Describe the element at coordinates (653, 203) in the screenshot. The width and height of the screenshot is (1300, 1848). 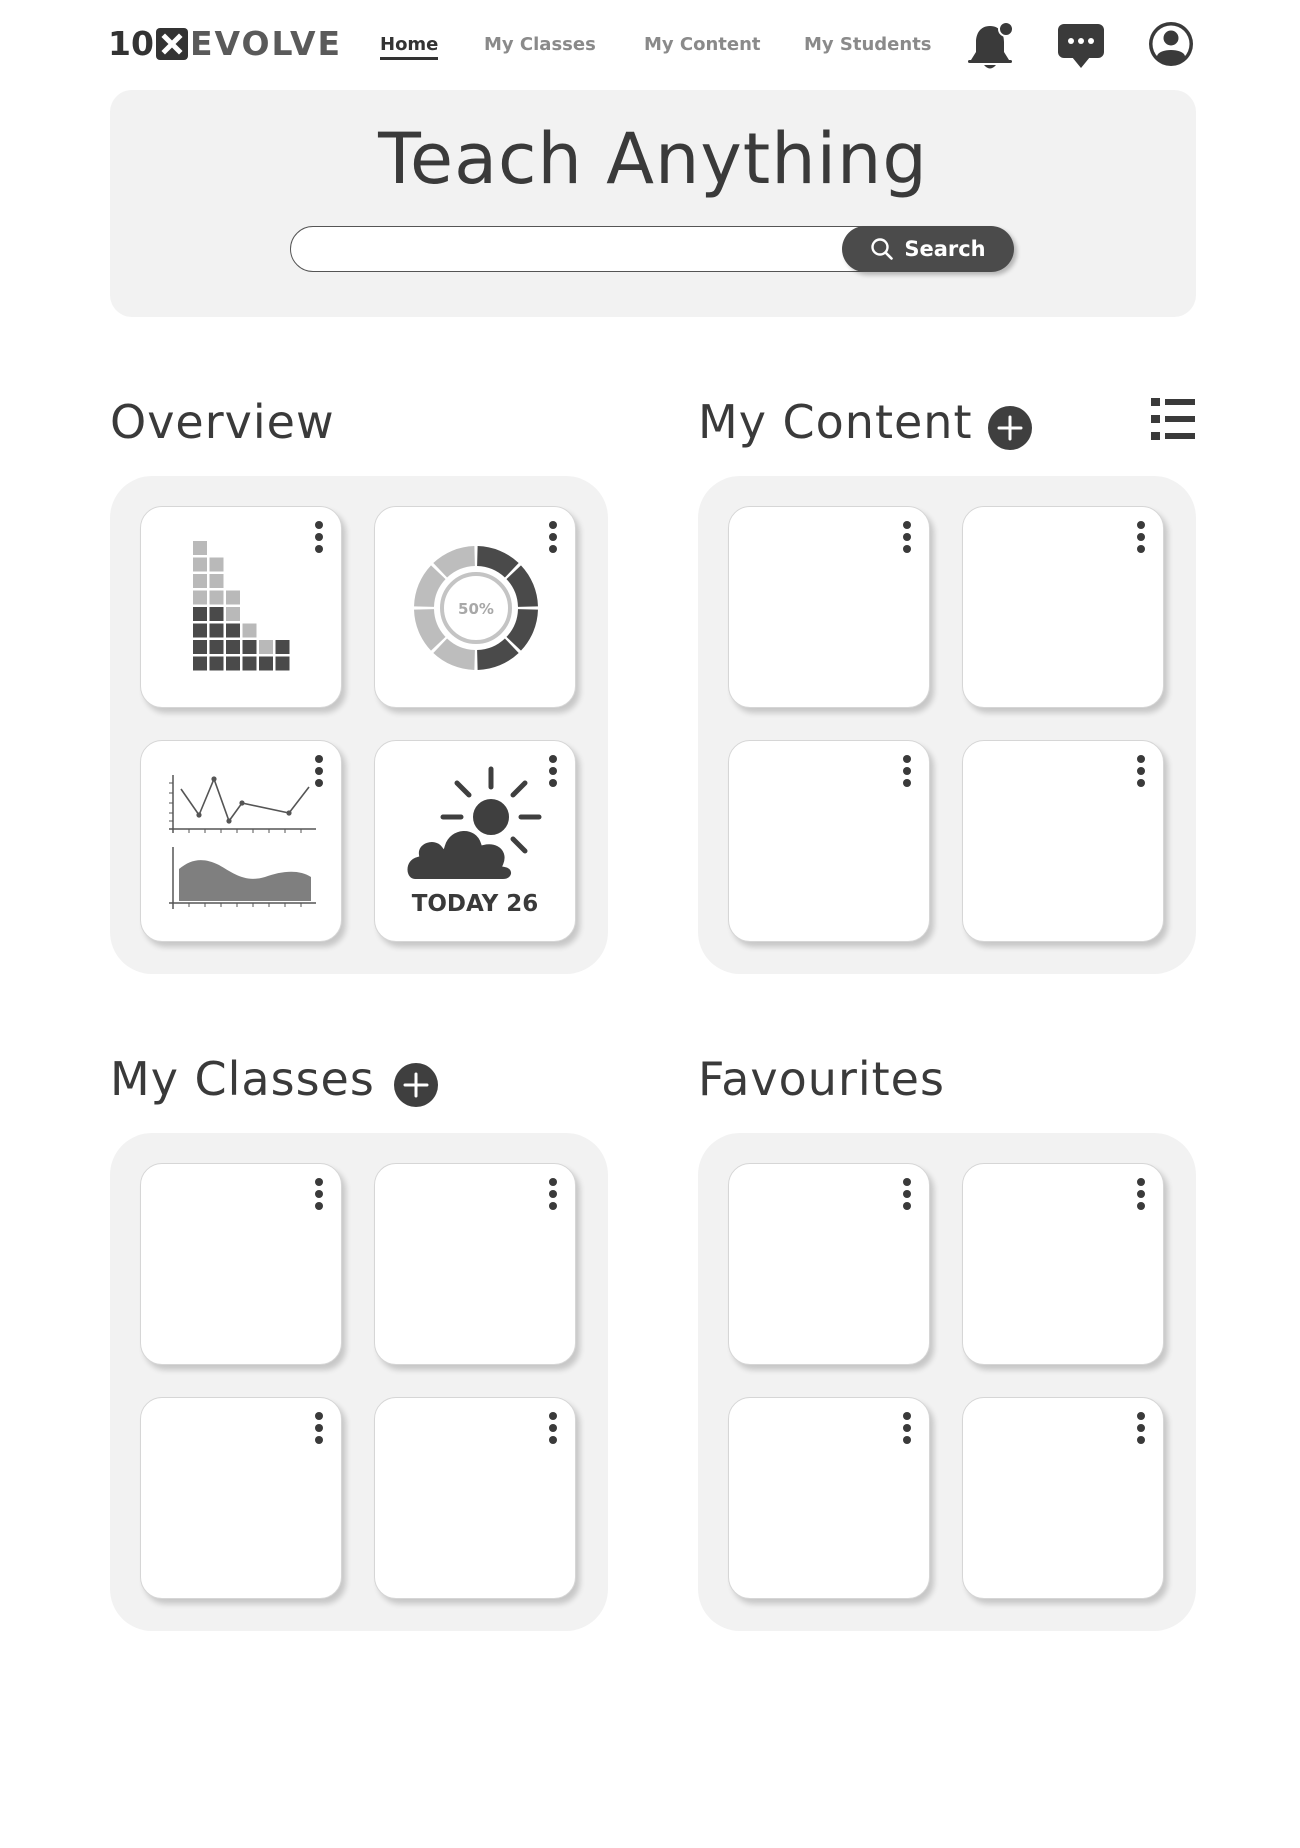
I see `hero-banner: Teach Anything Search` at that location.